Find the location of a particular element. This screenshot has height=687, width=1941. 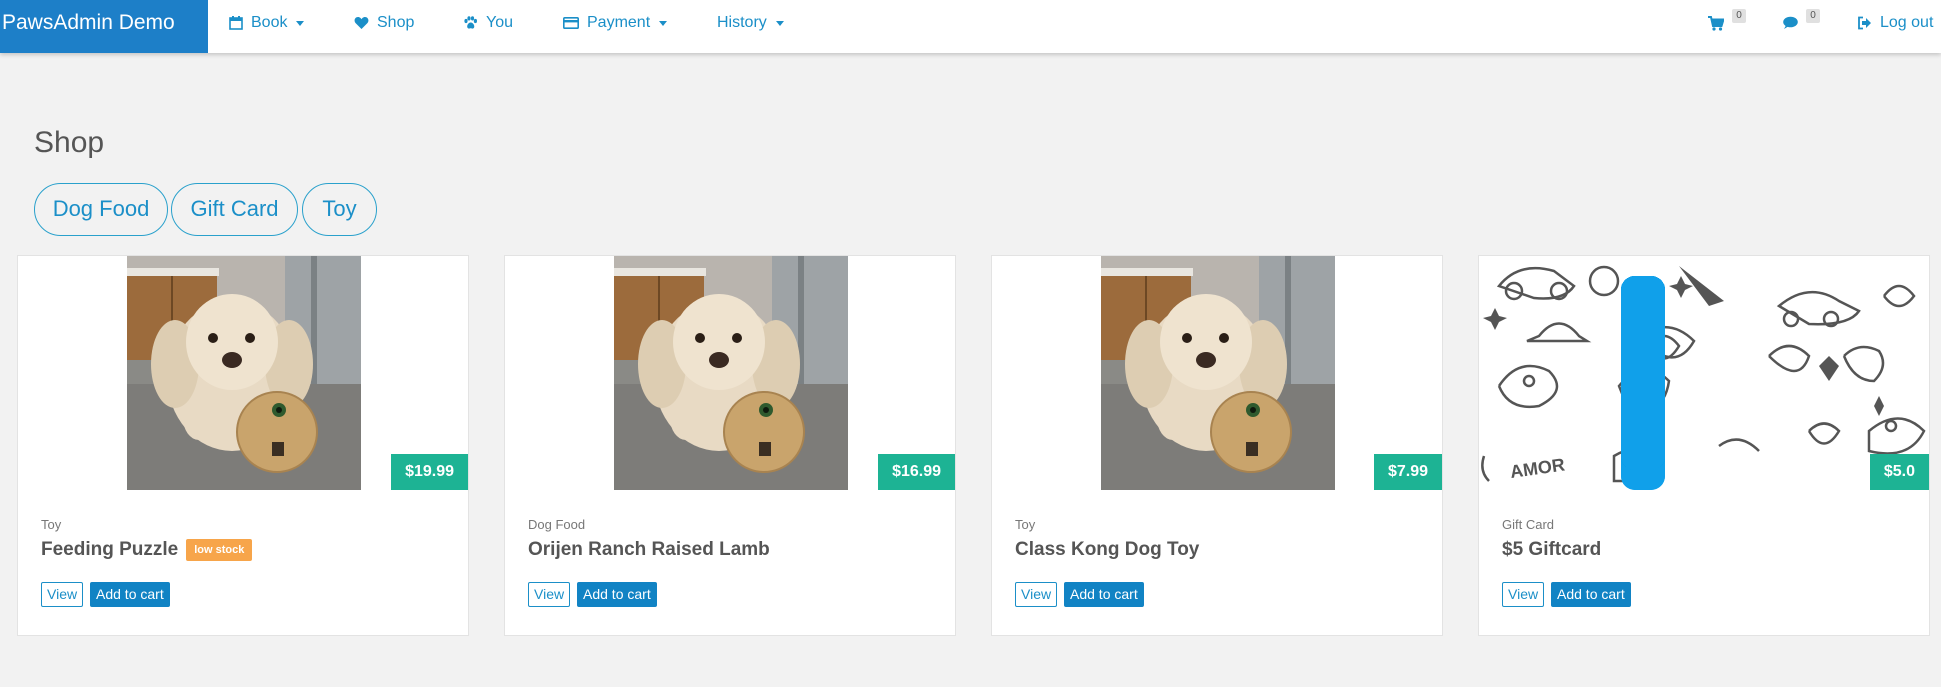

nav-history: History is located at coordinates (750, 23).